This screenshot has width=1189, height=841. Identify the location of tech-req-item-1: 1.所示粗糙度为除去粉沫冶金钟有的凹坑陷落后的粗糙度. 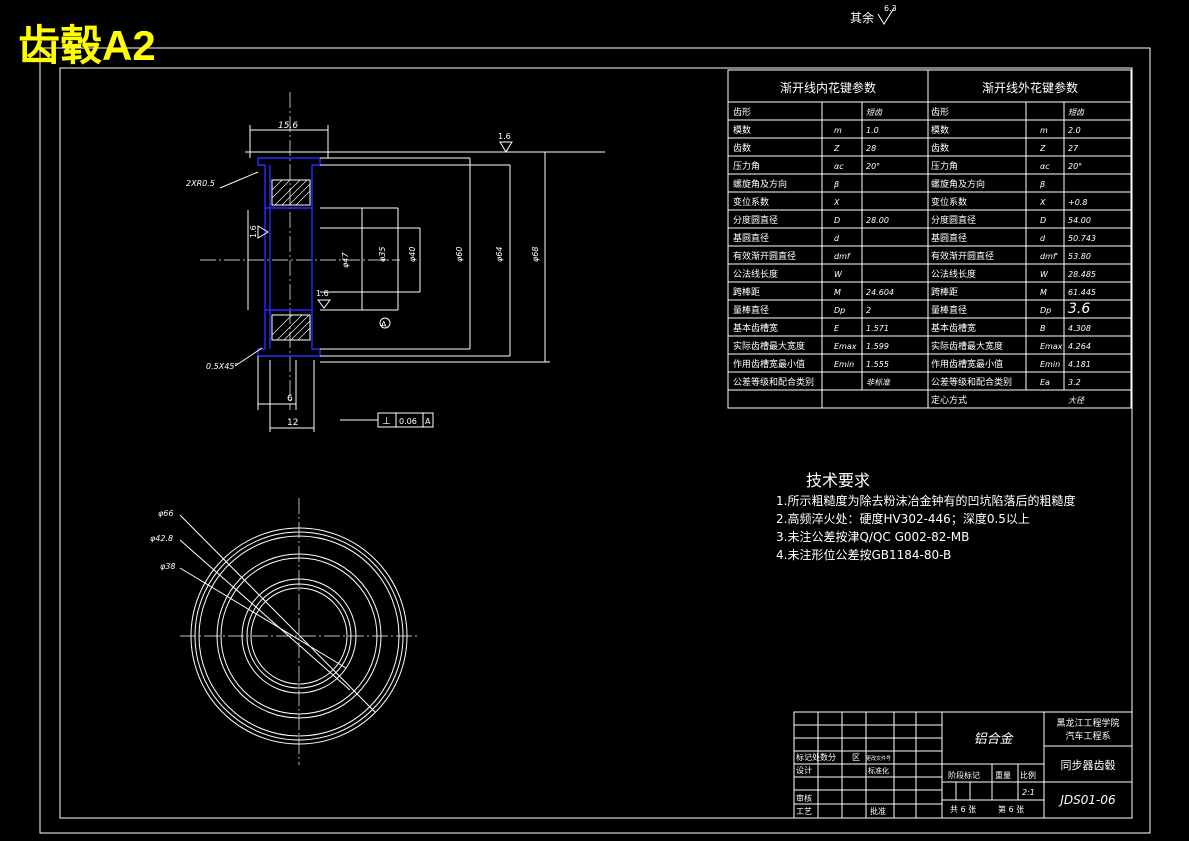
(925, 500).